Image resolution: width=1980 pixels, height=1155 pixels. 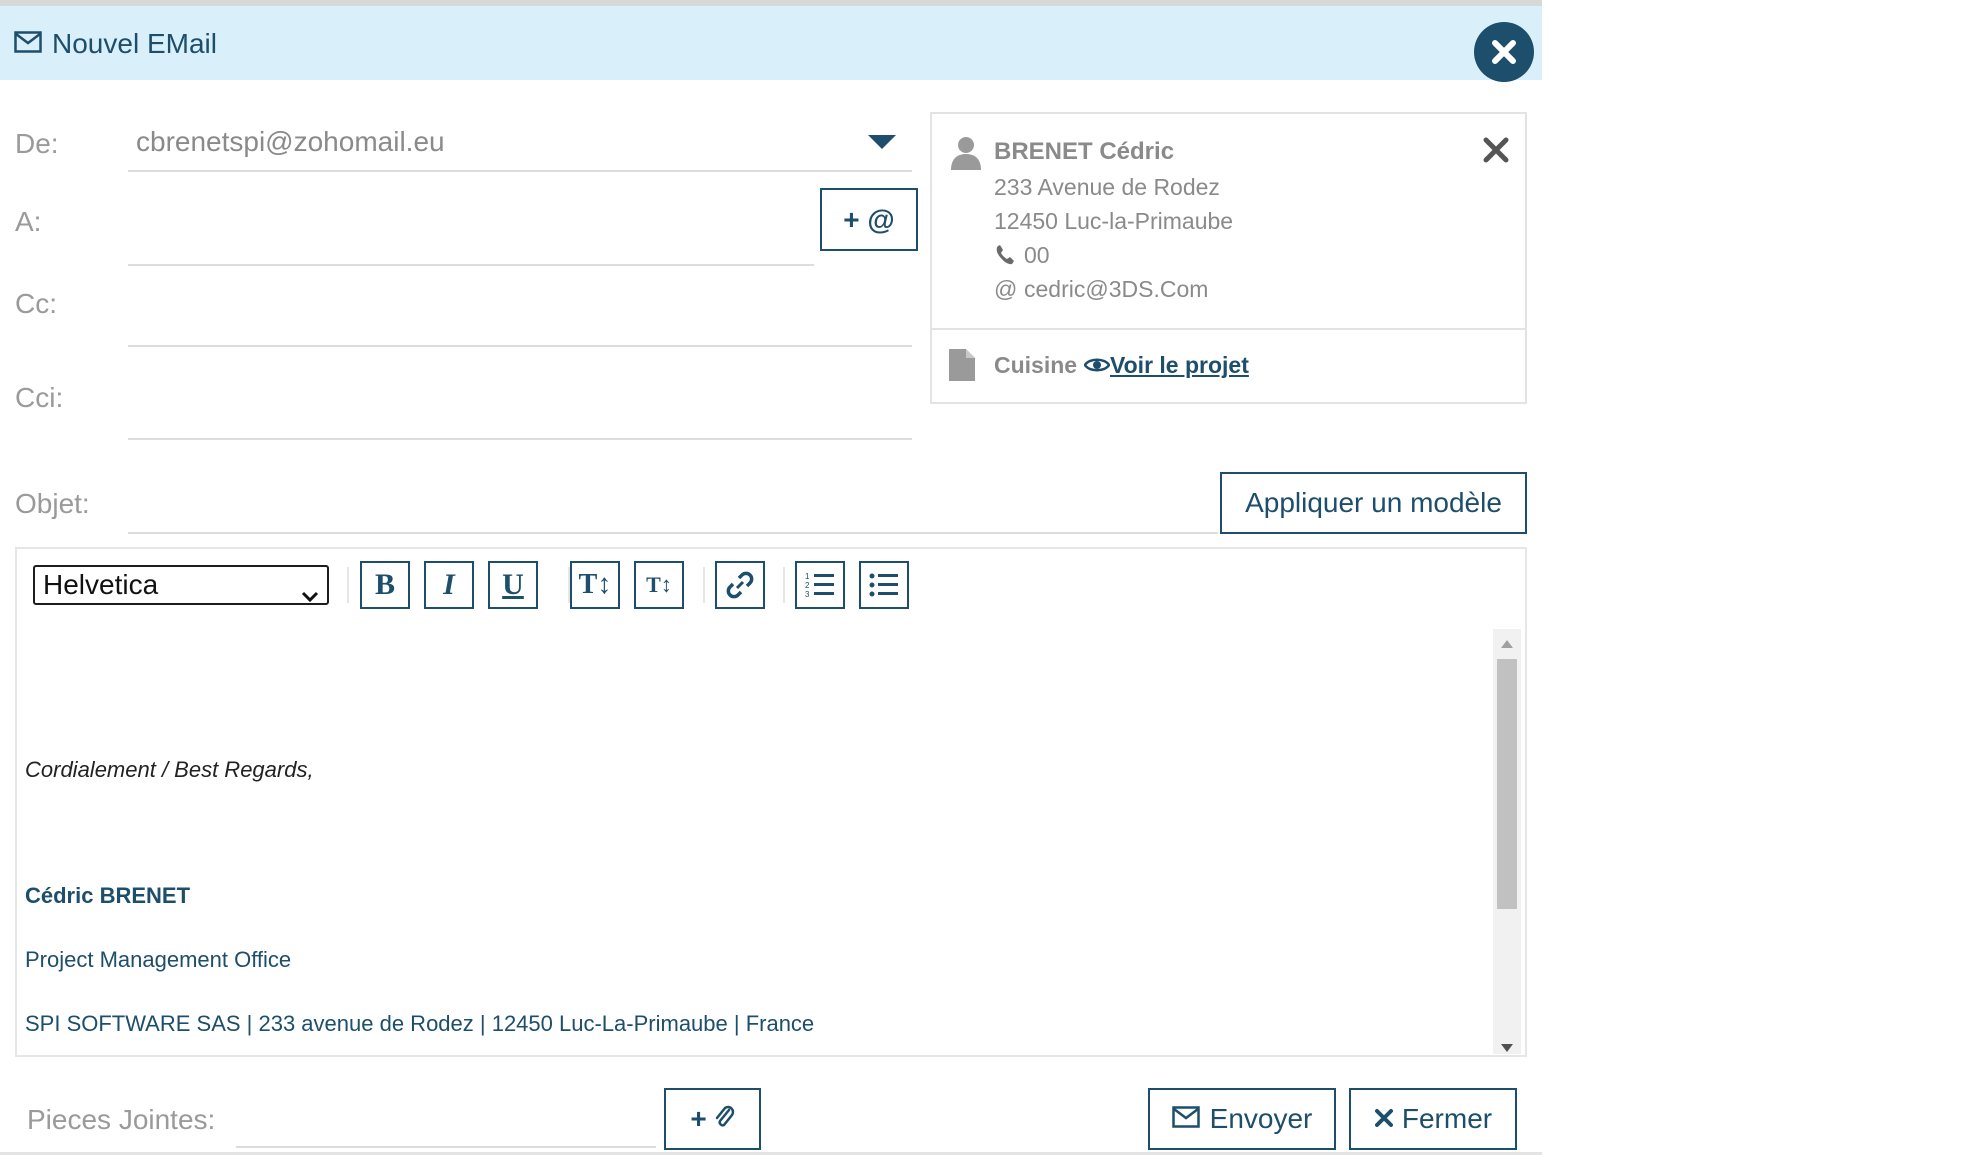 What do you see at coordinates (1005, 257) in the screenshot?
I see `phone-icon` at bounding box center [1005, 257].